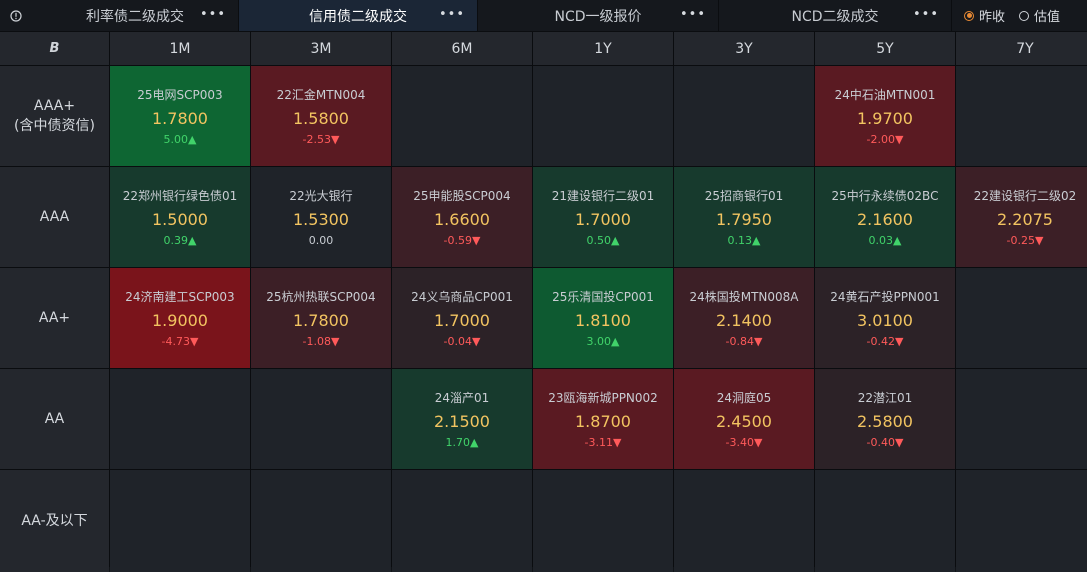 The height and width of the screenshot is (572, 1087). What do you see at coordinates (180, 219) in the screenshot?
I see `bond-rate: 1.5000` at bounding box center [180, 219].